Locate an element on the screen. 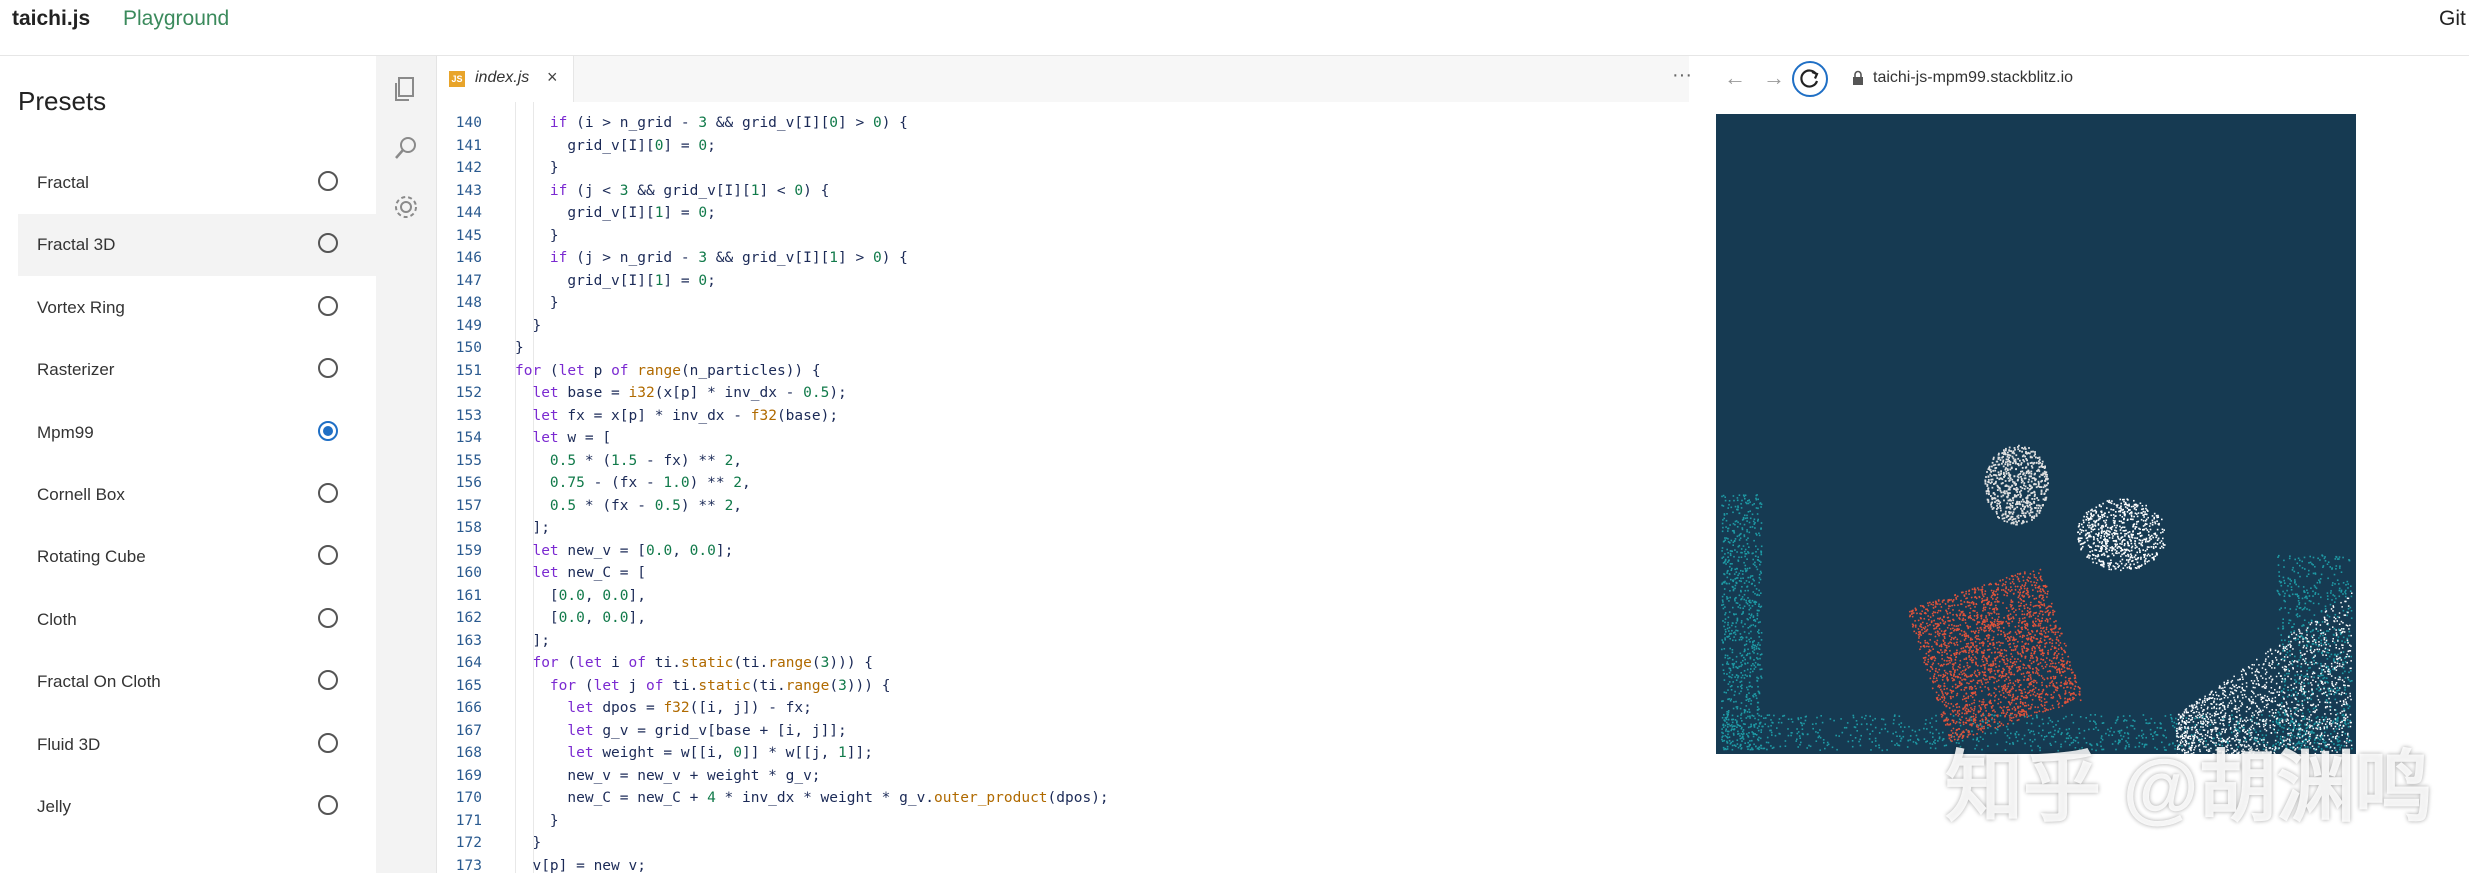 The width and height of the screenshot is (2469, 873). search-icon is located at coordinates (406, 148).